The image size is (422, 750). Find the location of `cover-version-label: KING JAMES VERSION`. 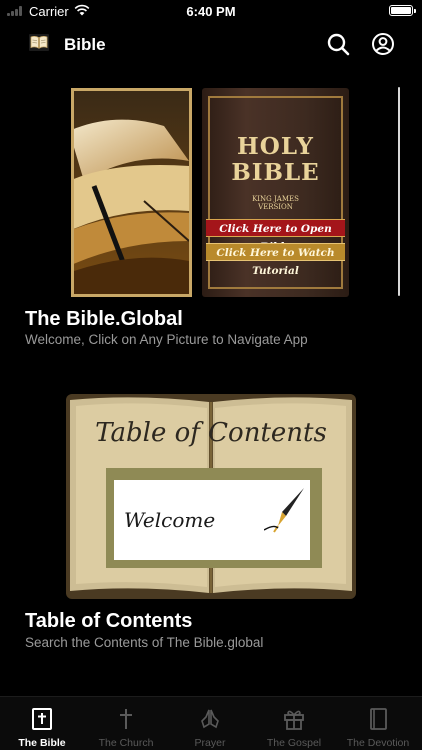

cover-version-label: KING JAMES VERSION is located at coordinates (275, 203).